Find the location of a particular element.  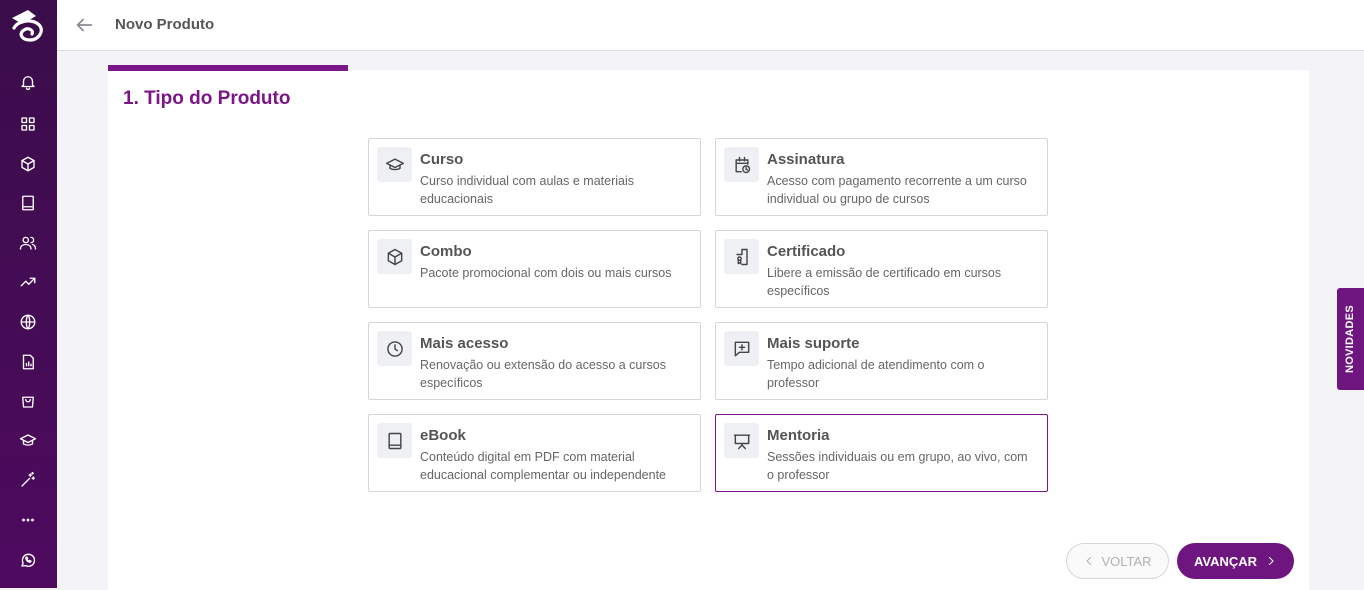

chevron-left-icon is located at coordinates (1089, 561).